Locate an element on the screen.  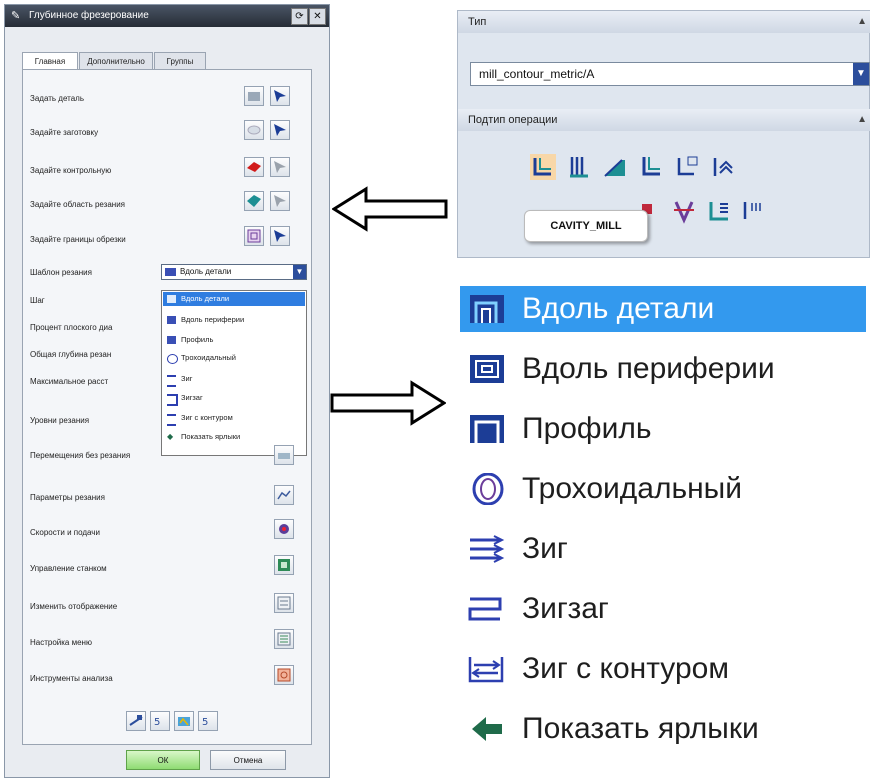
dropdown-item-profile: Профиль is located at coordinates (234, 340).